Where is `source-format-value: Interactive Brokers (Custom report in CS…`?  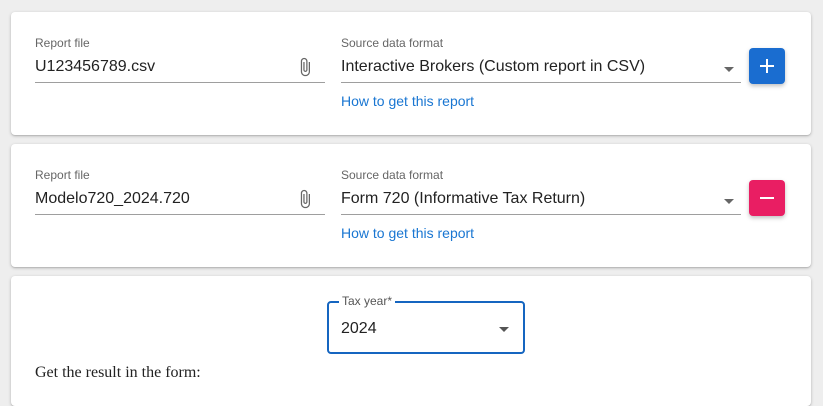
source-format-value: Interactive Brokers (Custom report in CS… is located at coordinates (493, 67).